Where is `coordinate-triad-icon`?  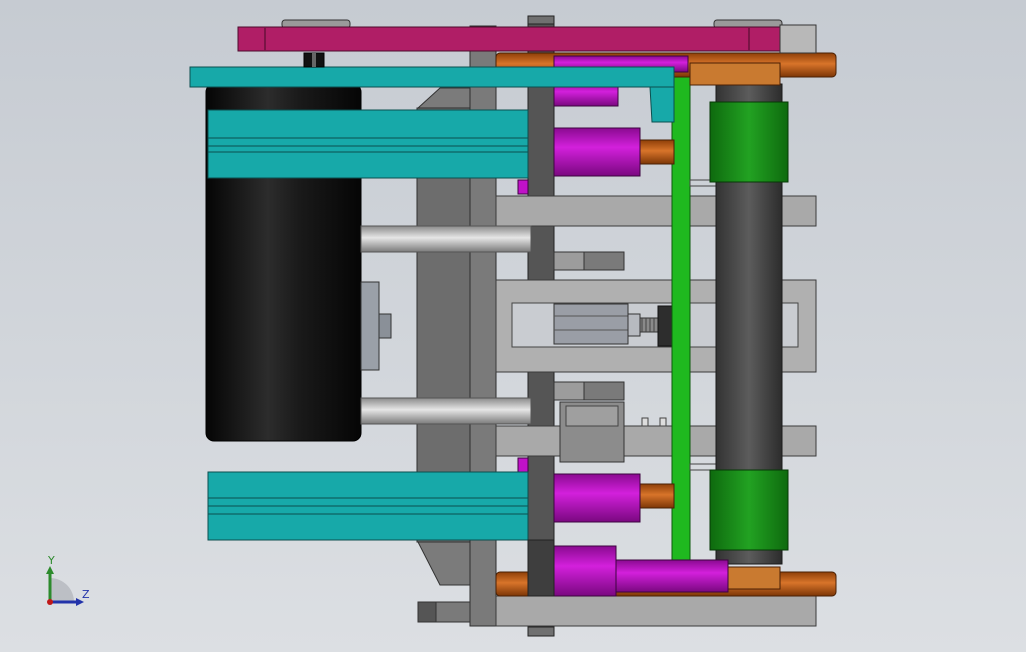
coordinate-triad-icon is located at coordinates (65, 586).